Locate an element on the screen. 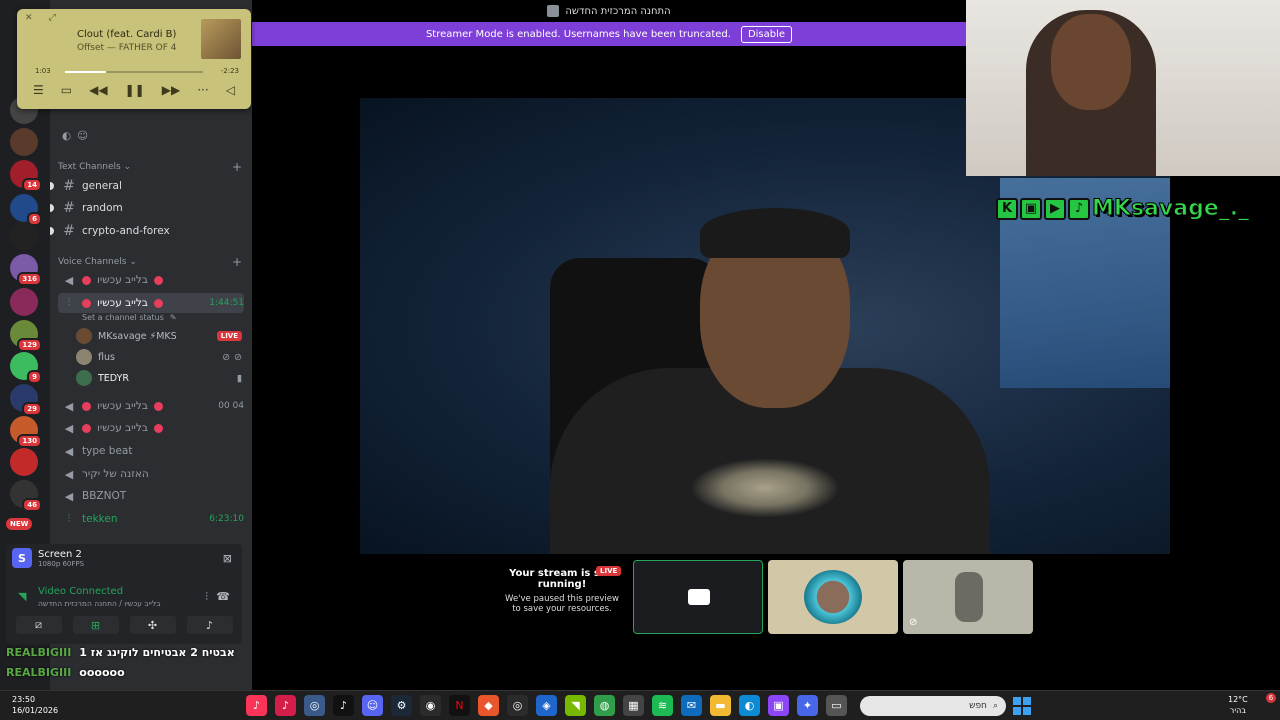  server-icon: 6 is located at coordinates (26, 210).